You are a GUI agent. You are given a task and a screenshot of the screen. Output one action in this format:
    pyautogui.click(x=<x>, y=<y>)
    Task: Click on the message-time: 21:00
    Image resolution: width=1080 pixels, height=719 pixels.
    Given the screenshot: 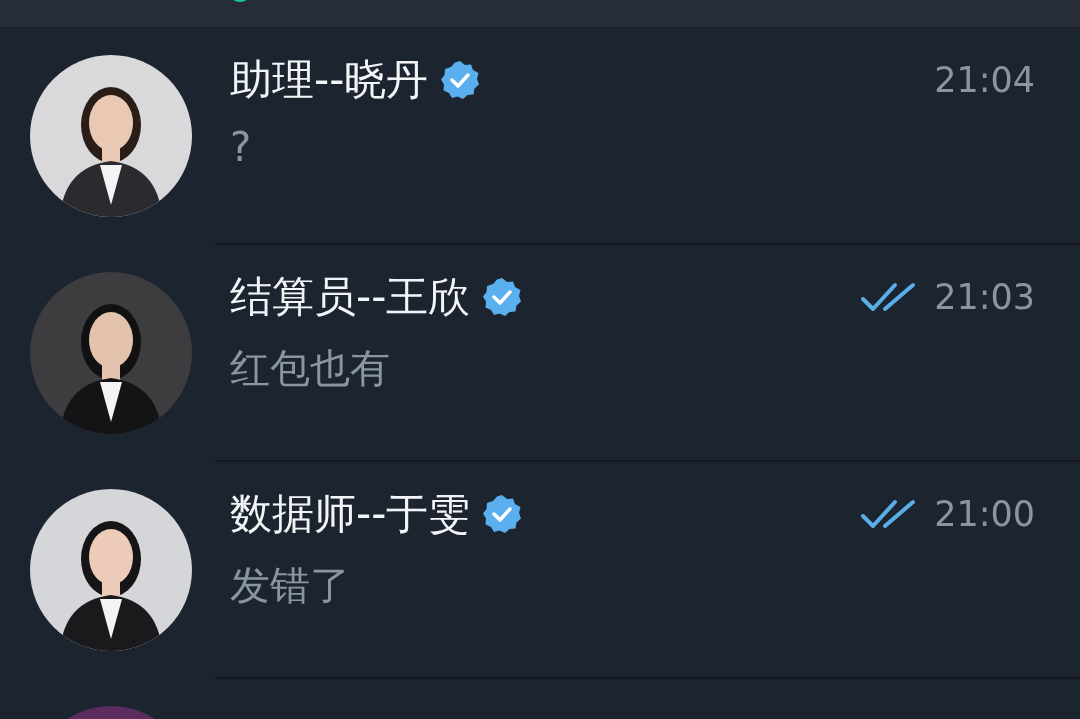 What is the action you would take?
    pyautogui.click(x=984, y=514)
    